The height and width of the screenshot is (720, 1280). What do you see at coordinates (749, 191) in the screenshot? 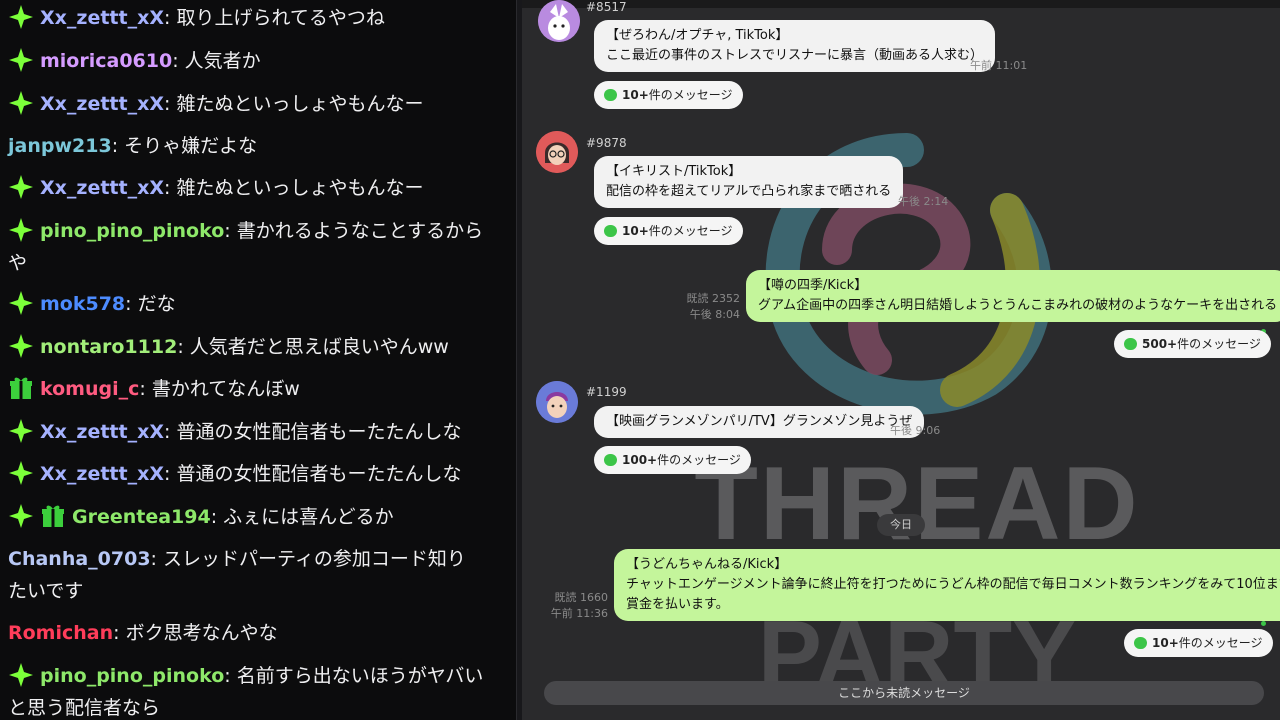
I see `bubble-line: 配信の枠を超えてリアルで凸られ家まで晒される` at bounding box center [749, 191].